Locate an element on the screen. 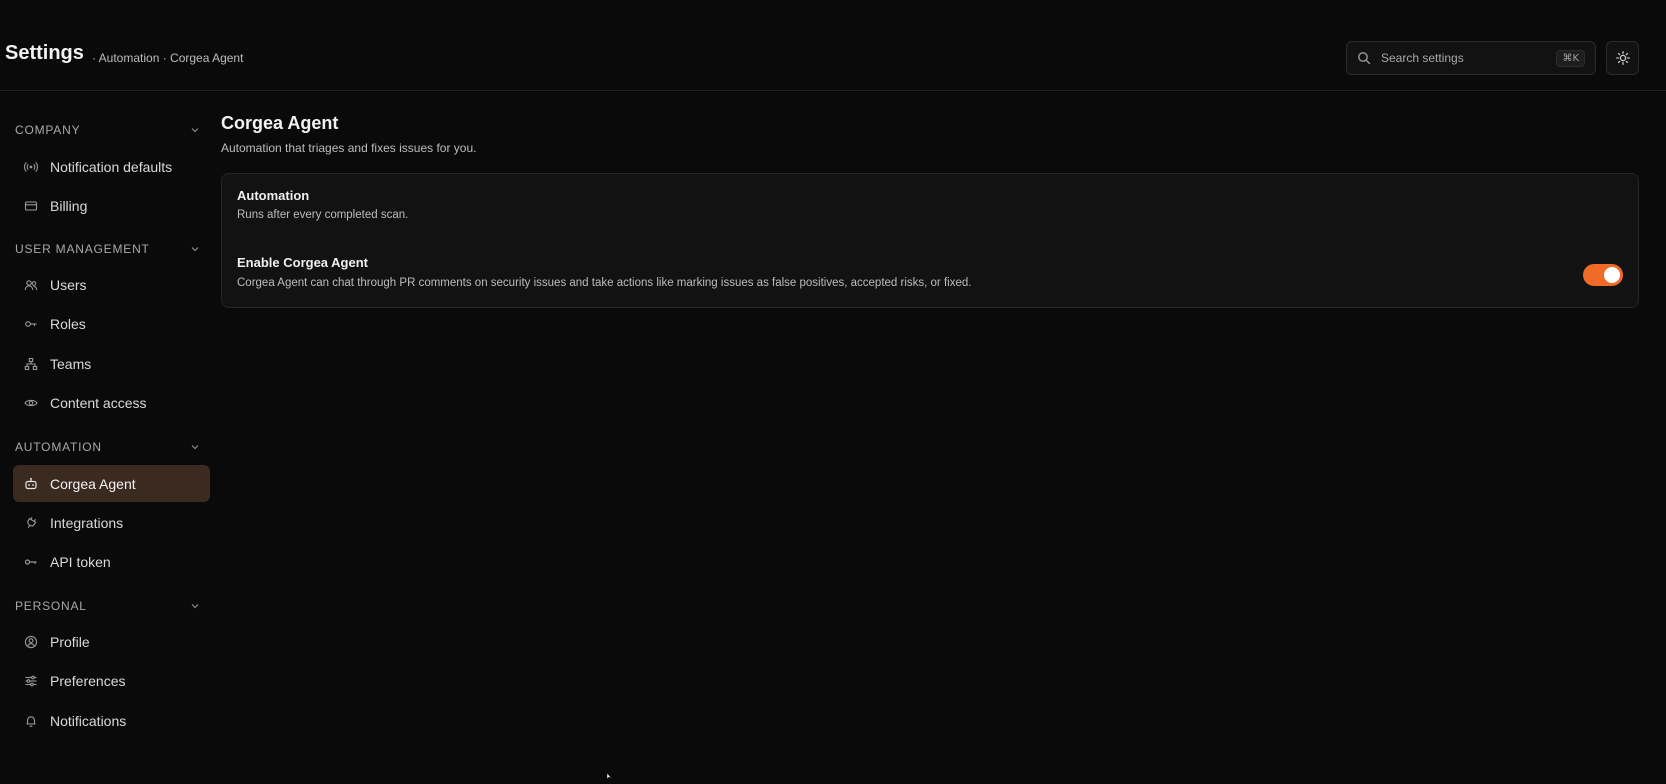 This screenshot has width=1666, height=784. key-horizontal-icon is located at coordinates (31, 562).